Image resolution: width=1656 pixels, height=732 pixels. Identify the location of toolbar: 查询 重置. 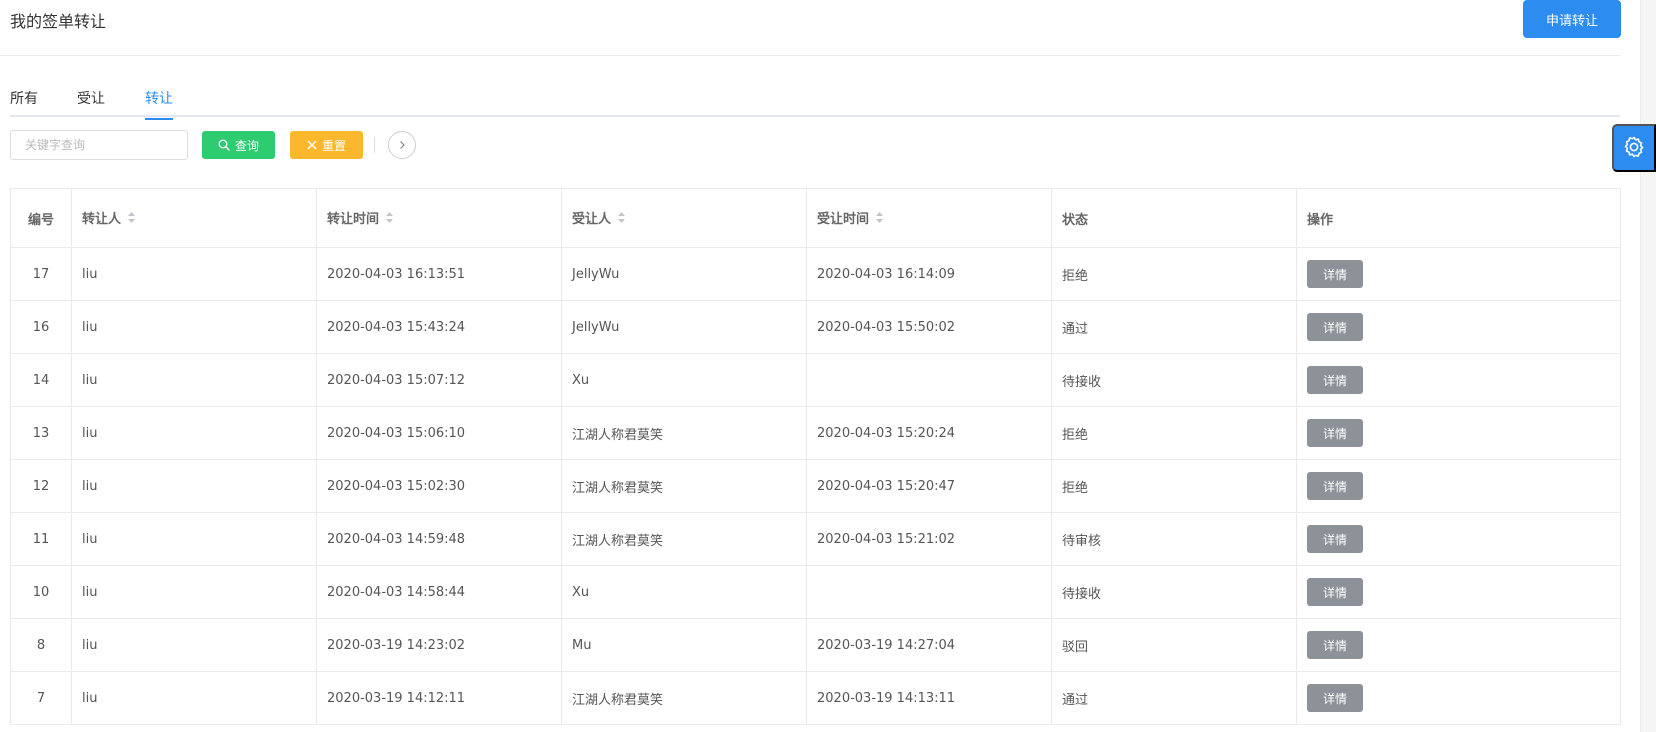
(310, 145).